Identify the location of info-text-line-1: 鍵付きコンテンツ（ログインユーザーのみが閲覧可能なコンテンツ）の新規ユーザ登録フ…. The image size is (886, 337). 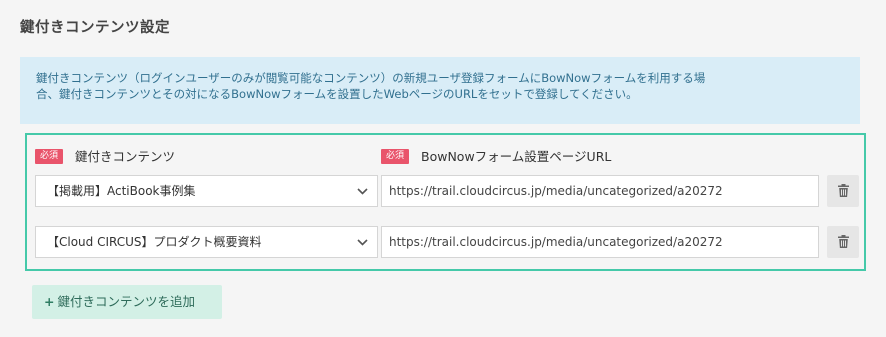
(371, 78).